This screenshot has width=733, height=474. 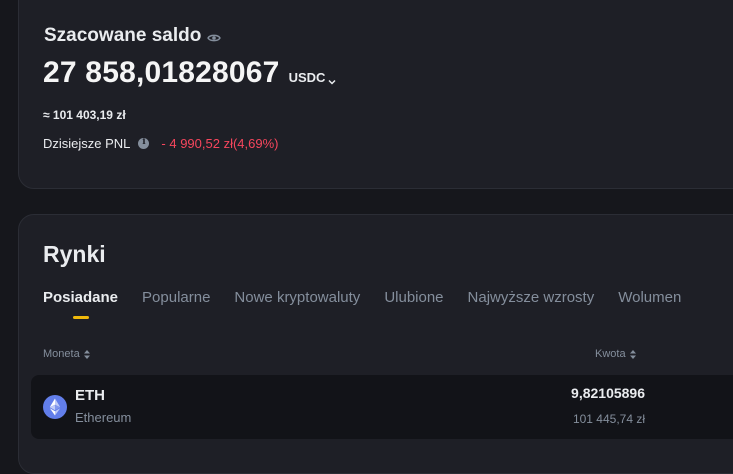 I want to click on fiat-equivalent: ≈ 101 403,19 zł, so click(x=84, y=115).